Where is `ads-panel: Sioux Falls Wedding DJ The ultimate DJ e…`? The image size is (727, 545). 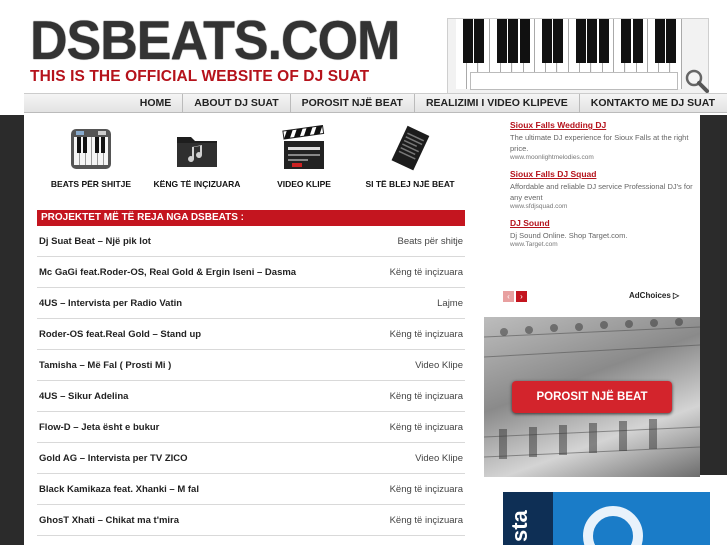
ads-panel: Sioux Falls Wedding DJ The ultimate DJ e… is located at coordinates (592, 215).